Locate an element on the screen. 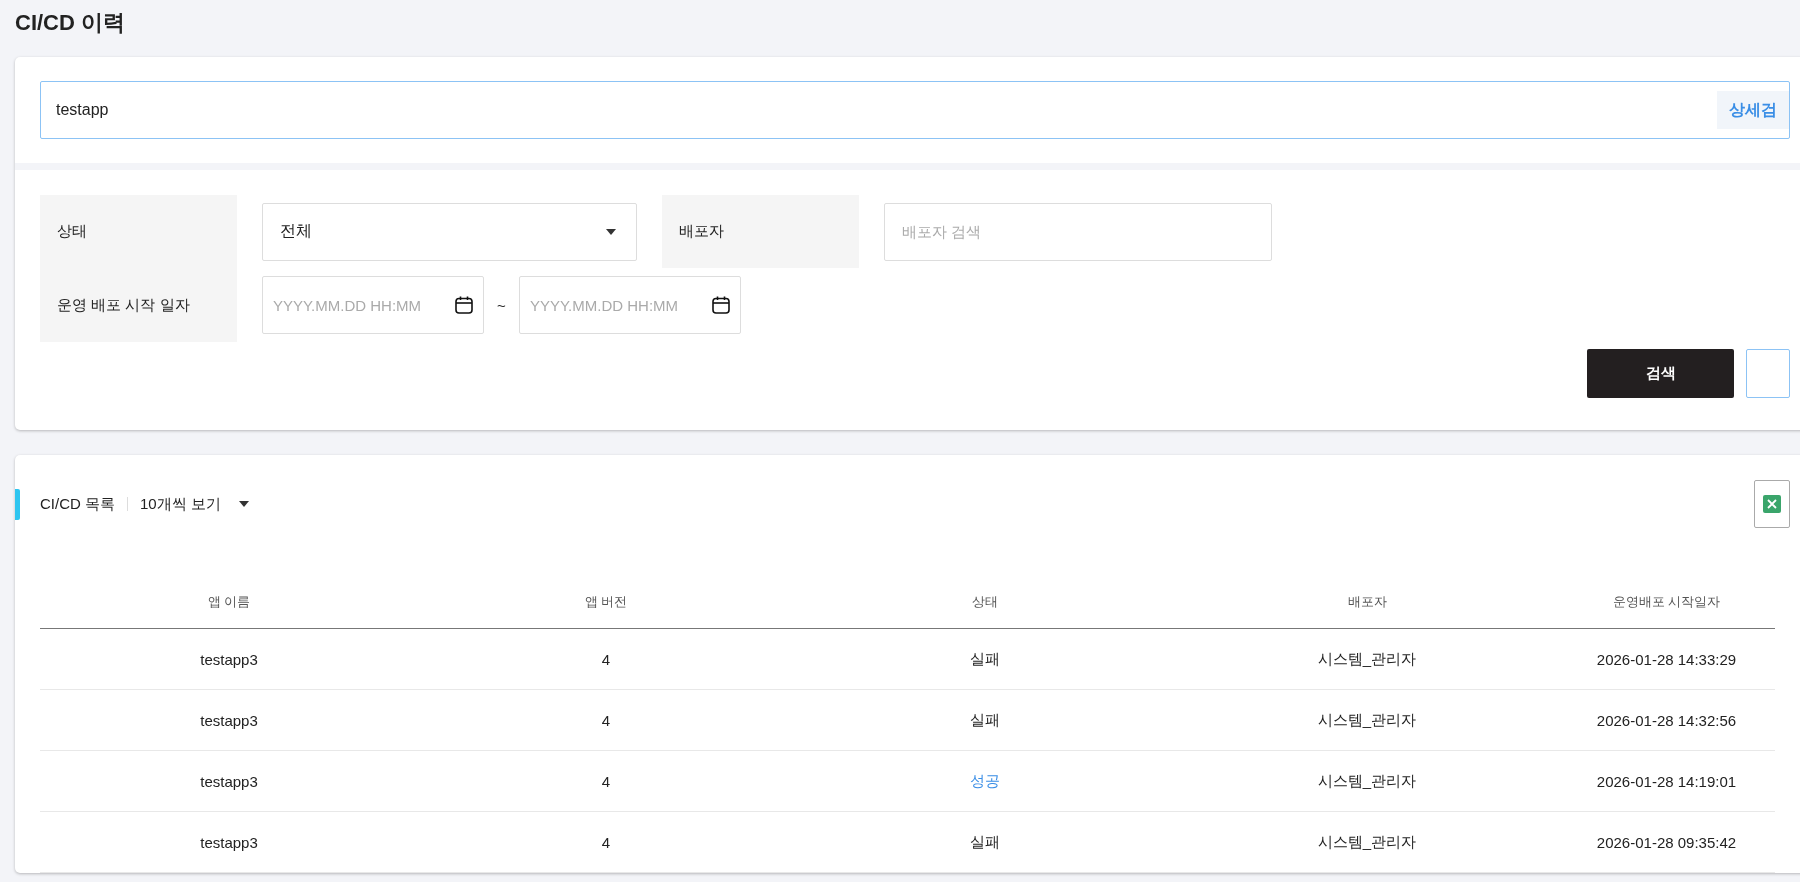  table-cell: 2026-01-28 14:32:56 is located at coordinates (1666, 720).